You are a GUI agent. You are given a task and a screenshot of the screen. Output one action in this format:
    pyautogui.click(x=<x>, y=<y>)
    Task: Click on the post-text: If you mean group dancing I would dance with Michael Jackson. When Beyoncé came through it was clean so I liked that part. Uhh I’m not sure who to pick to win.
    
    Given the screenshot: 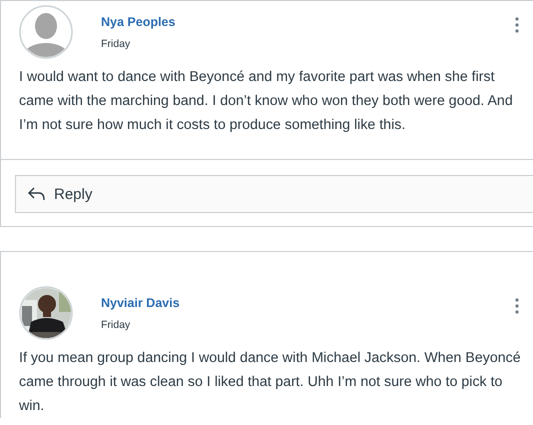 What is the action you would take?
    pyautogui.click(x=270, y=382)
    